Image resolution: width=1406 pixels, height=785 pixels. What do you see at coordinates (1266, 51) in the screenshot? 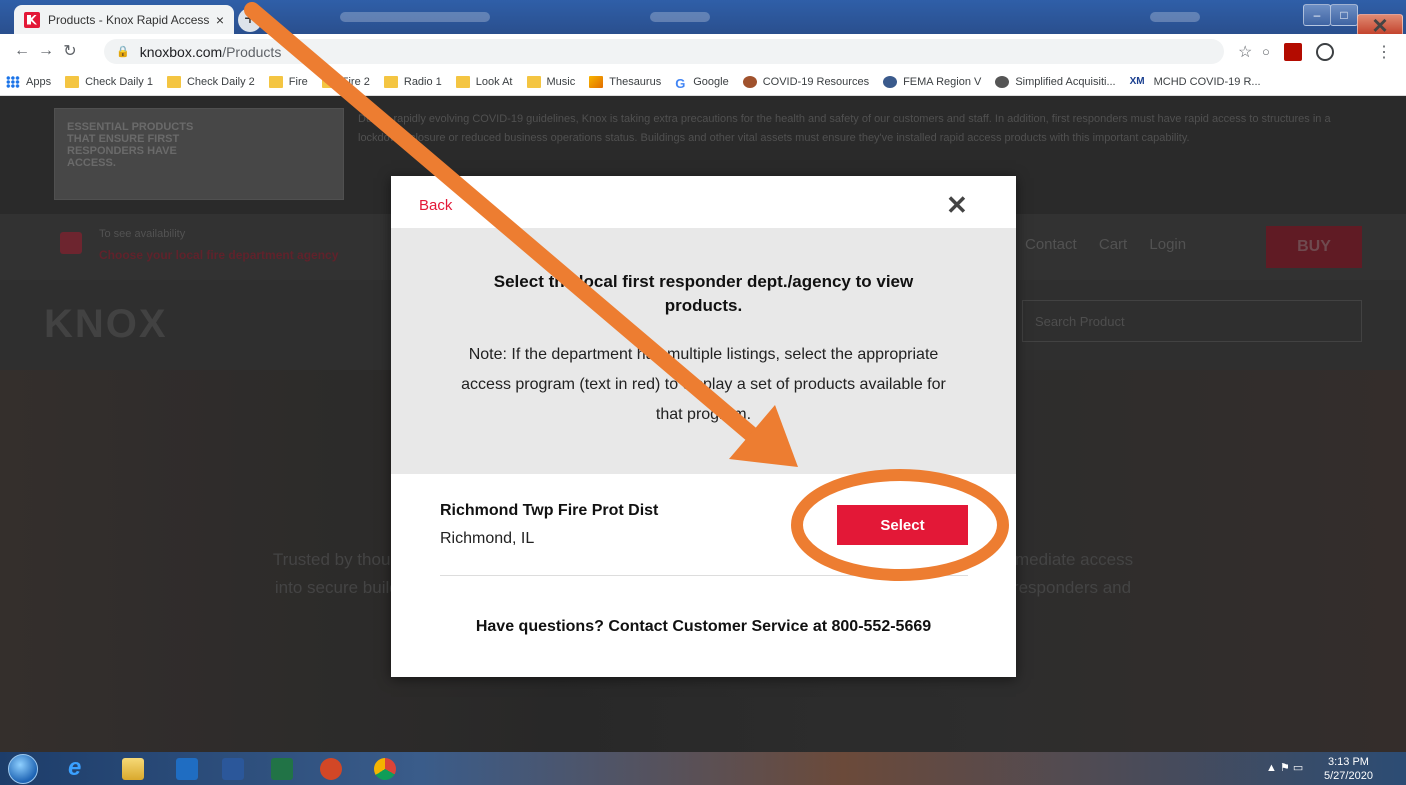
I see `extension-circle-icon: ○` at bounding box center [1266, 51].